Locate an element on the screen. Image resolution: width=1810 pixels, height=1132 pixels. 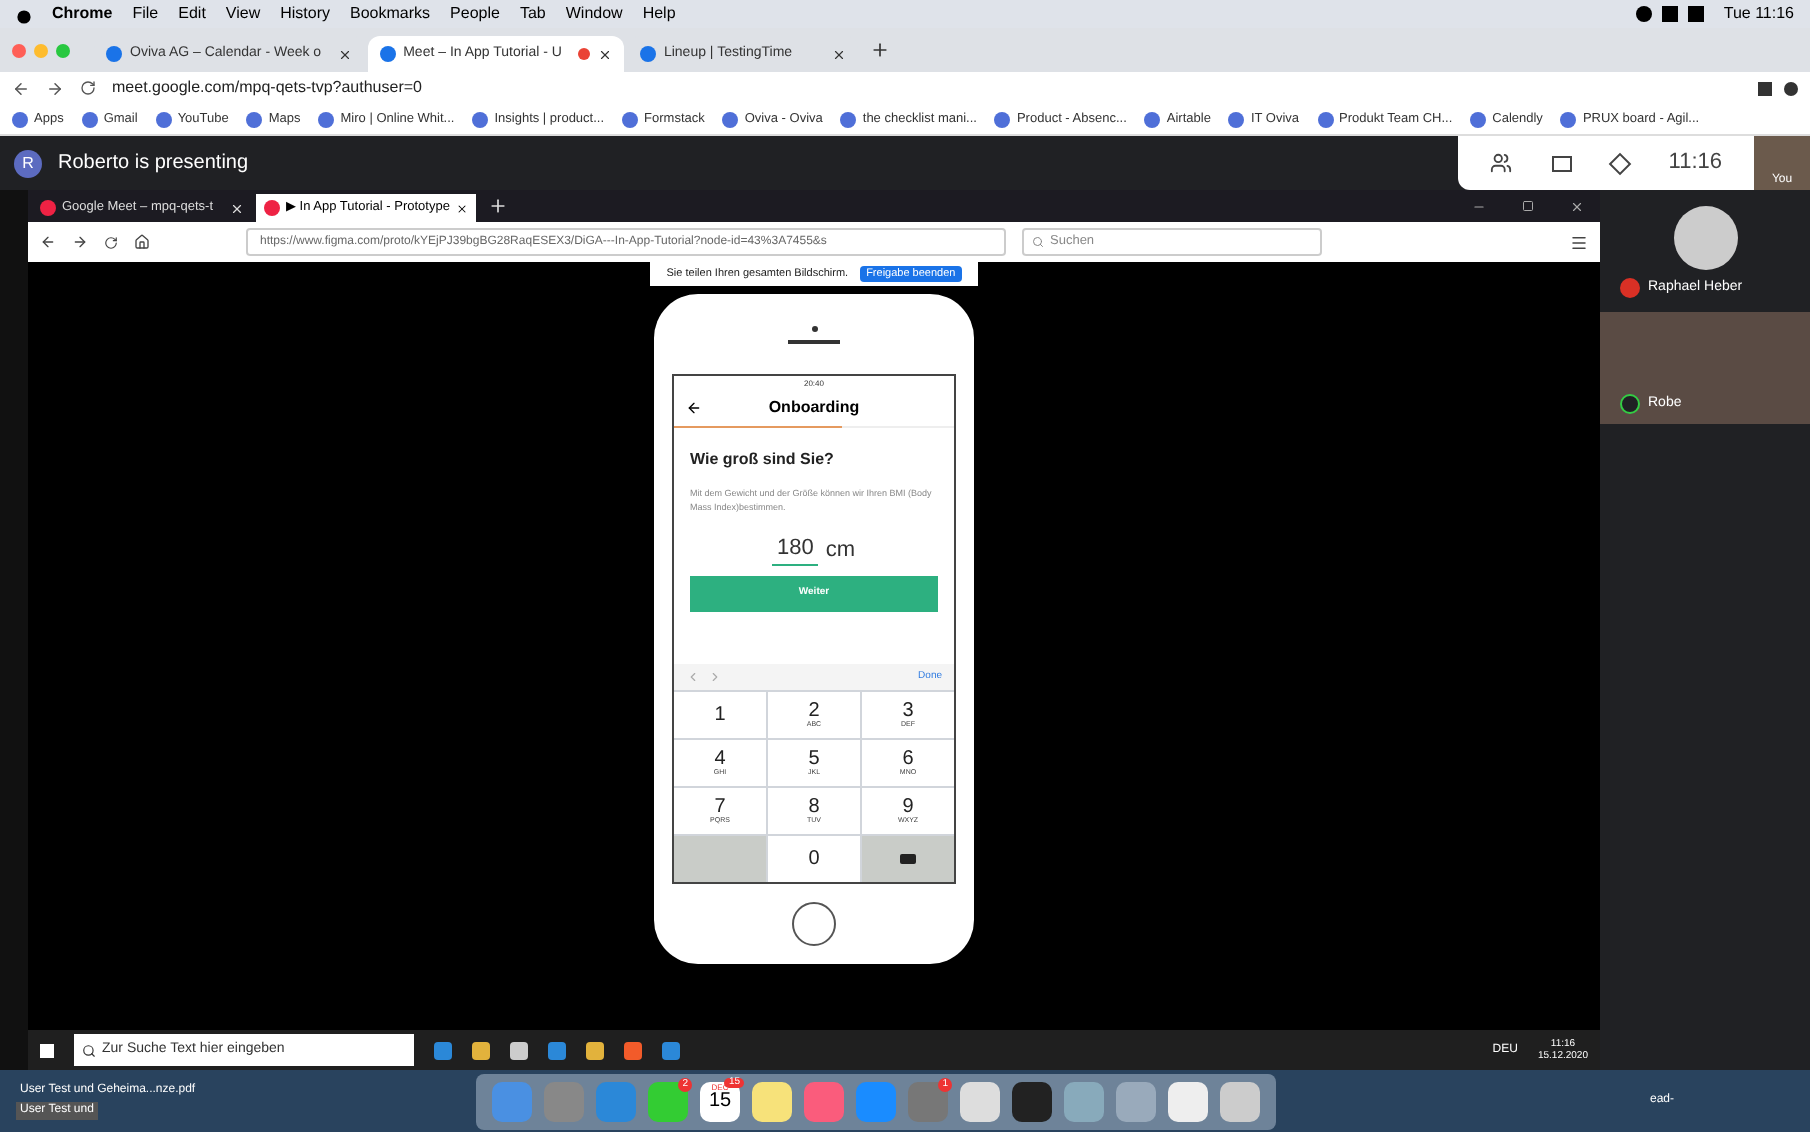
delete-key is located at coordinates (908, 859).